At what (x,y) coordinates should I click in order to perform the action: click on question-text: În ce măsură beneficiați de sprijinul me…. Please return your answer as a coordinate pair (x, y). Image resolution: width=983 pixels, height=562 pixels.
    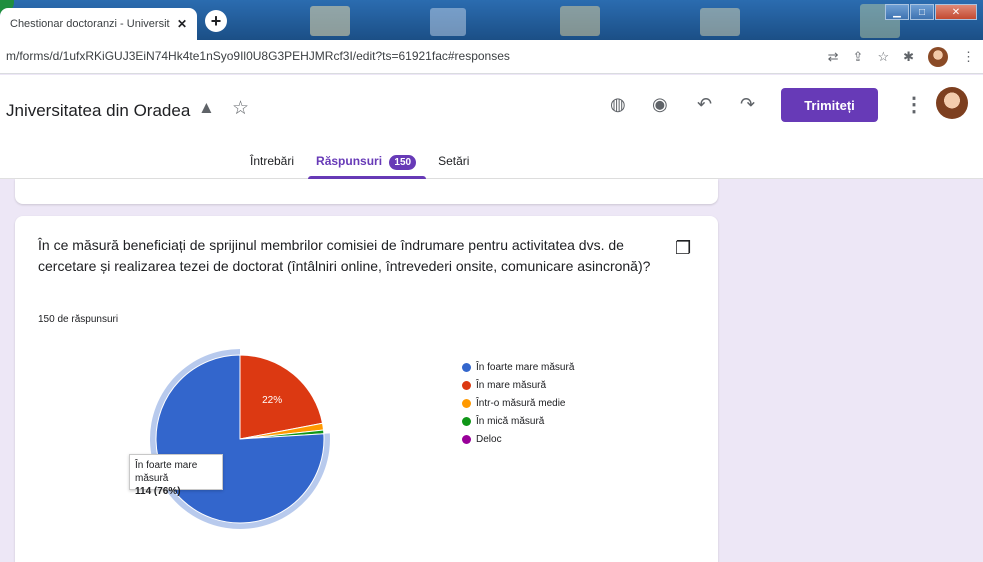
    Looking at the image, I should click on (344, 255).